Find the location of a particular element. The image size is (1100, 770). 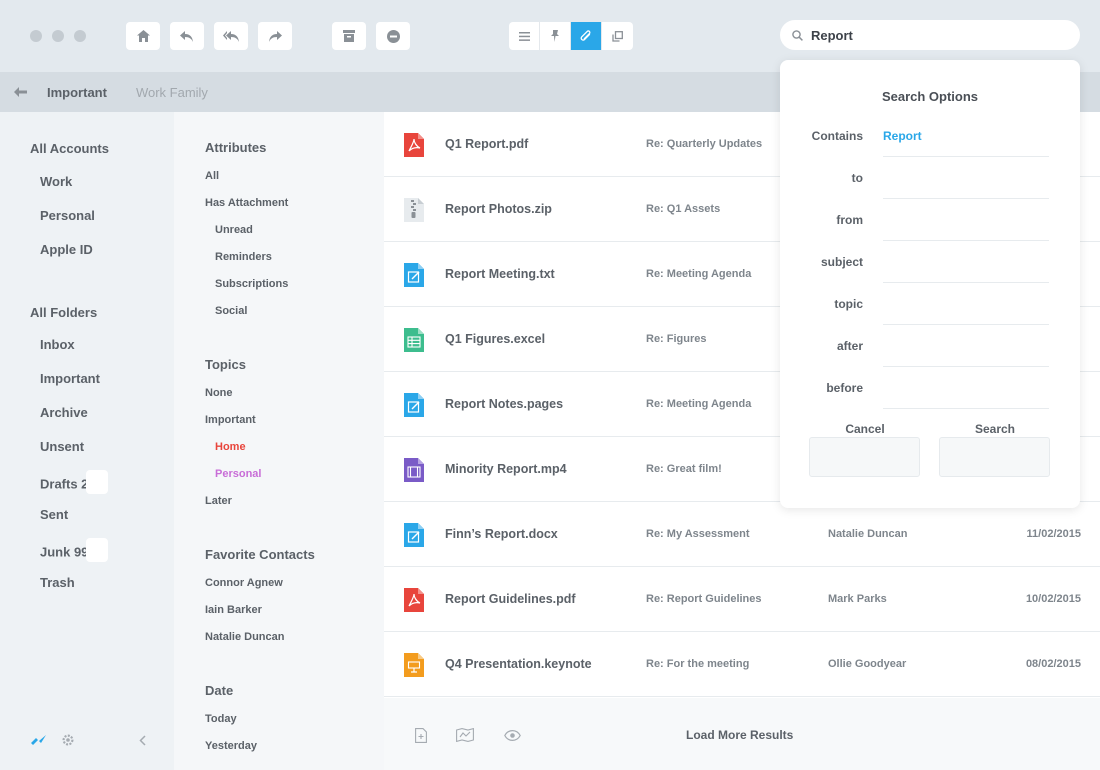

email-subject: Re: My Assessment is located at coordinates (698, 534).